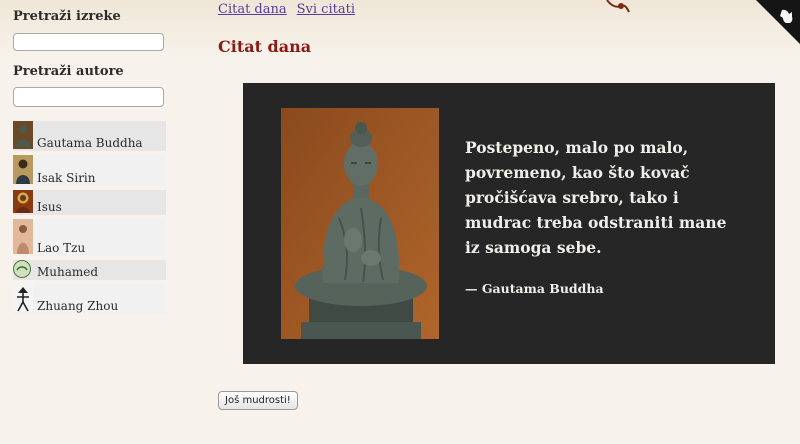 This screenshot has height=444, width=800. I want to click on search-authors-label: Pretraži autore, so click(68, 71).